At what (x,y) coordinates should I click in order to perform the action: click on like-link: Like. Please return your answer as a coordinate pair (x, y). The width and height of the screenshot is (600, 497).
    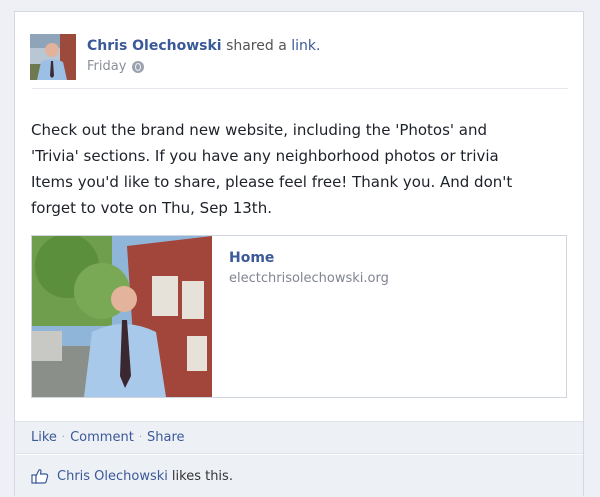
    Looking at the image, I should click on (44, 437).